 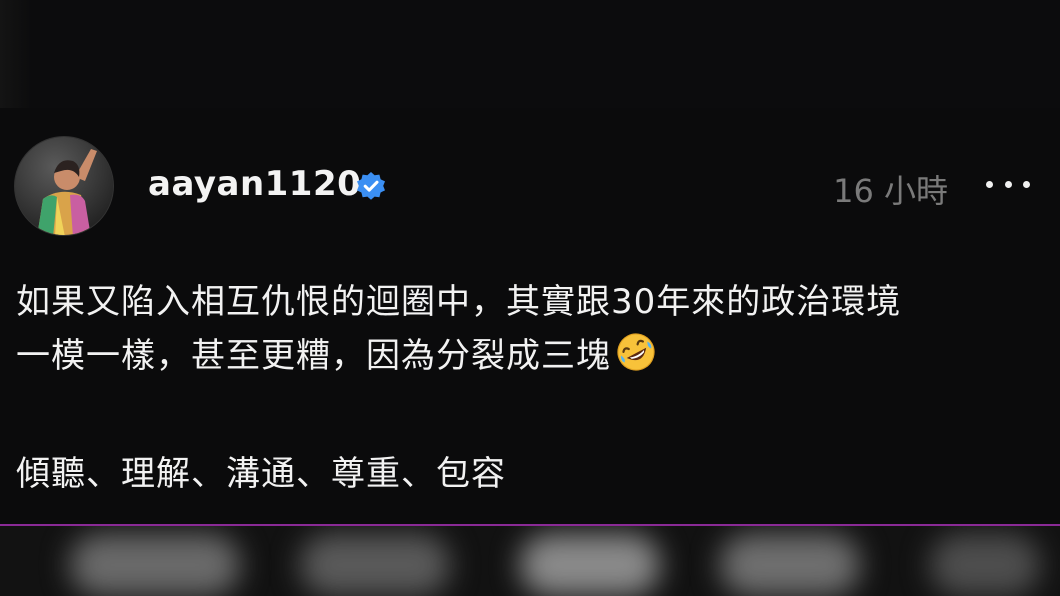 I want to click on blurred-background-strip, so click(x=530, y=561).